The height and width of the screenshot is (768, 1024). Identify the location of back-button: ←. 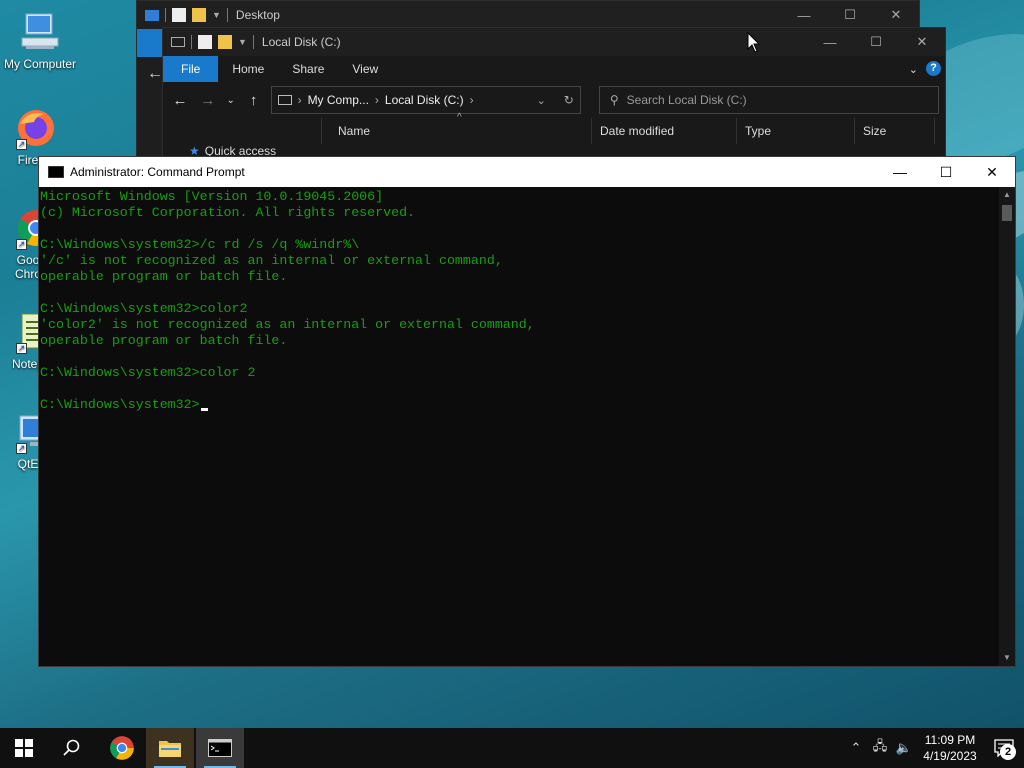
(180, 100).